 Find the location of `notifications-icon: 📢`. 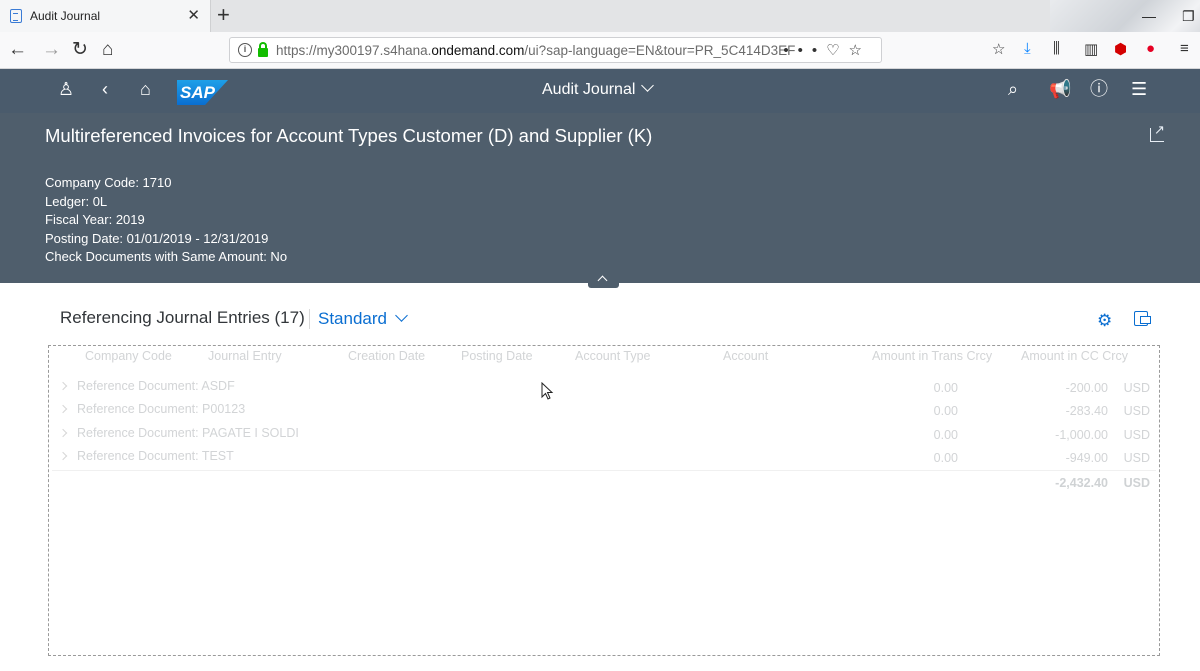

notifications-icon: 📢 is located at coordinates (1060, 89).